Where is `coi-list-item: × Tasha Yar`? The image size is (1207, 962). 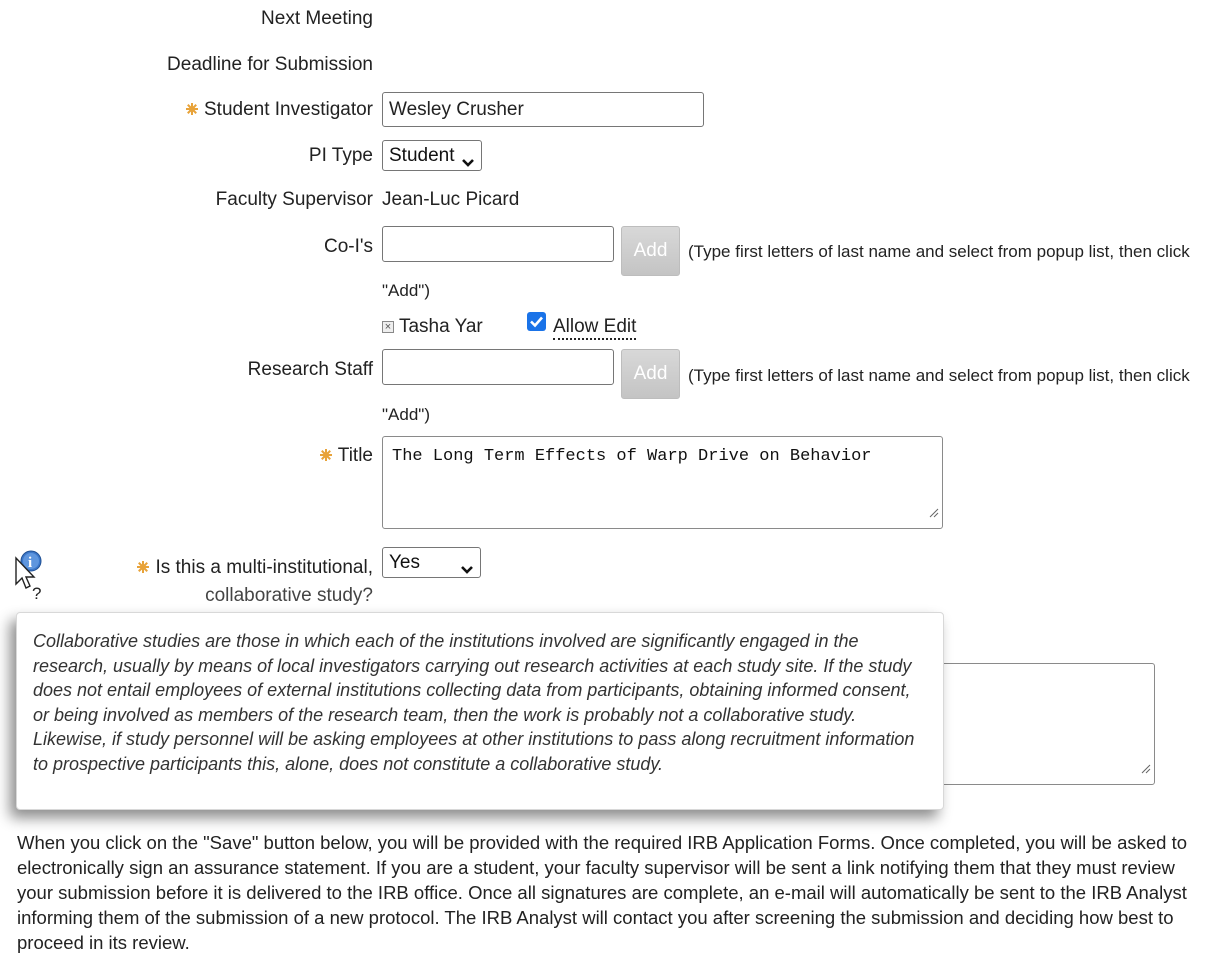
coi-list-item: × Tasha Yar is located at coordinates (432, 327).